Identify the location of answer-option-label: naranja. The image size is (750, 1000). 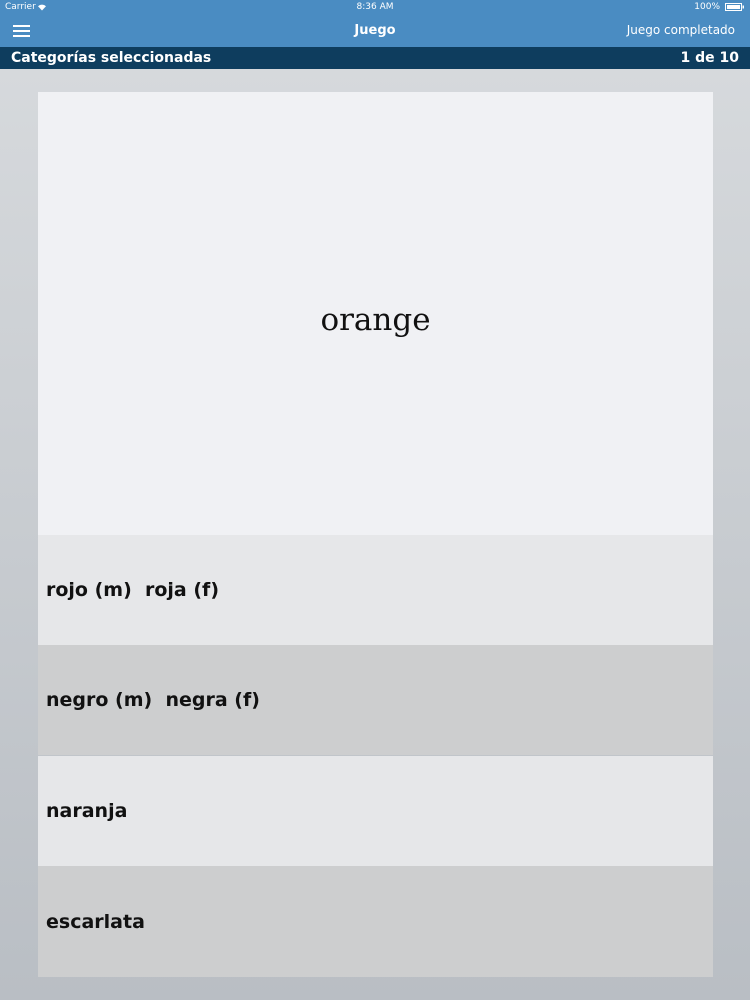
(87, 811).